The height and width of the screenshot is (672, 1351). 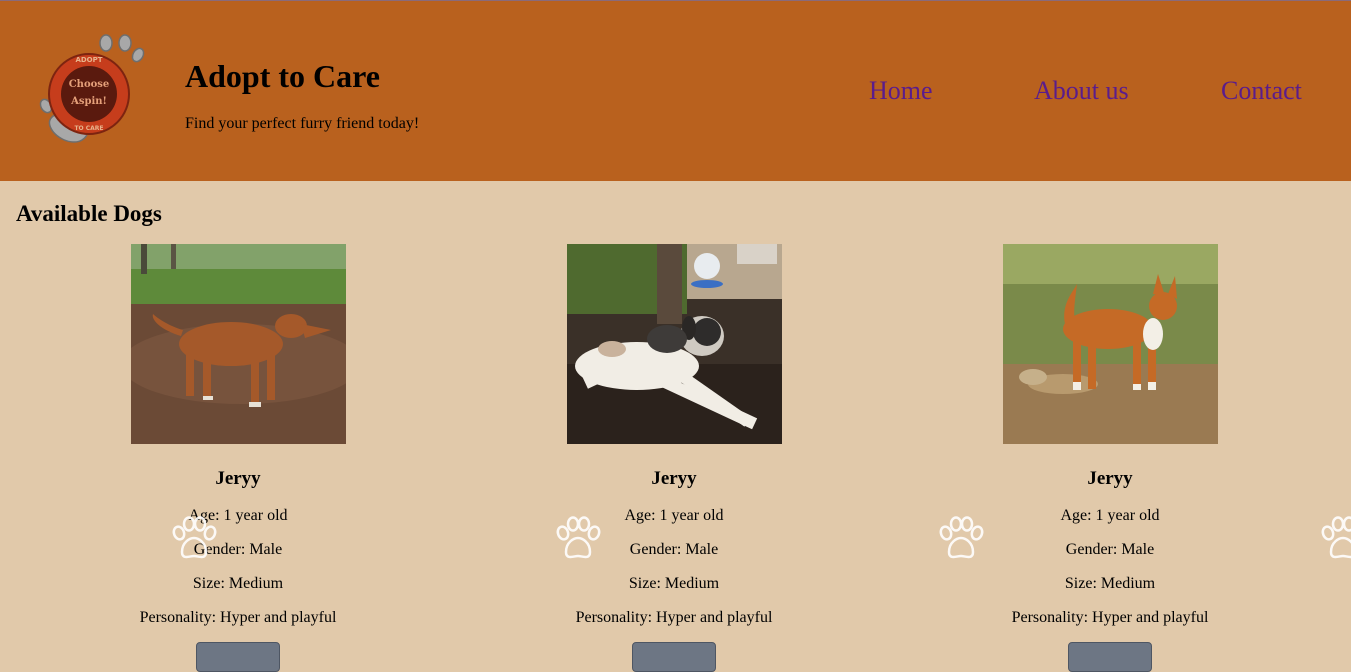 I want to click on nav-link-home: Home, so click(x=901, y=91).